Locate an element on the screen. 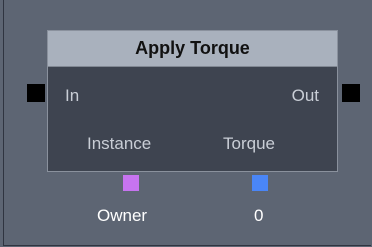  exec-input-label: In is located at coordinates (72, 95).